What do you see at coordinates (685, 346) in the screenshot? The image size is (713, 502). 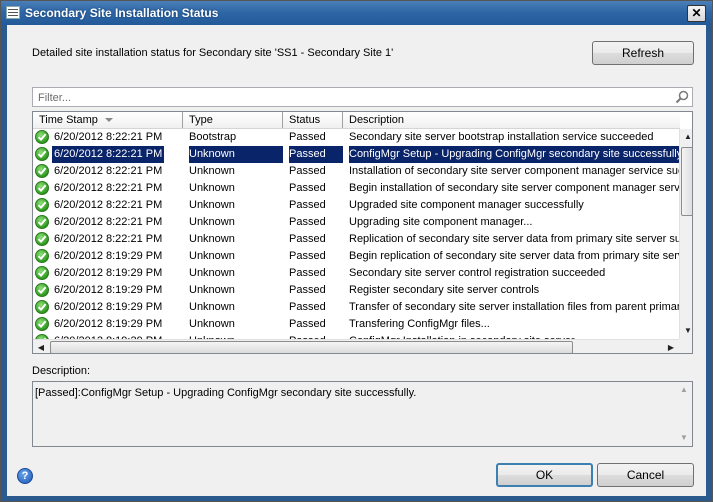 I see `scroll-corner` at bounding box center [685, 346].